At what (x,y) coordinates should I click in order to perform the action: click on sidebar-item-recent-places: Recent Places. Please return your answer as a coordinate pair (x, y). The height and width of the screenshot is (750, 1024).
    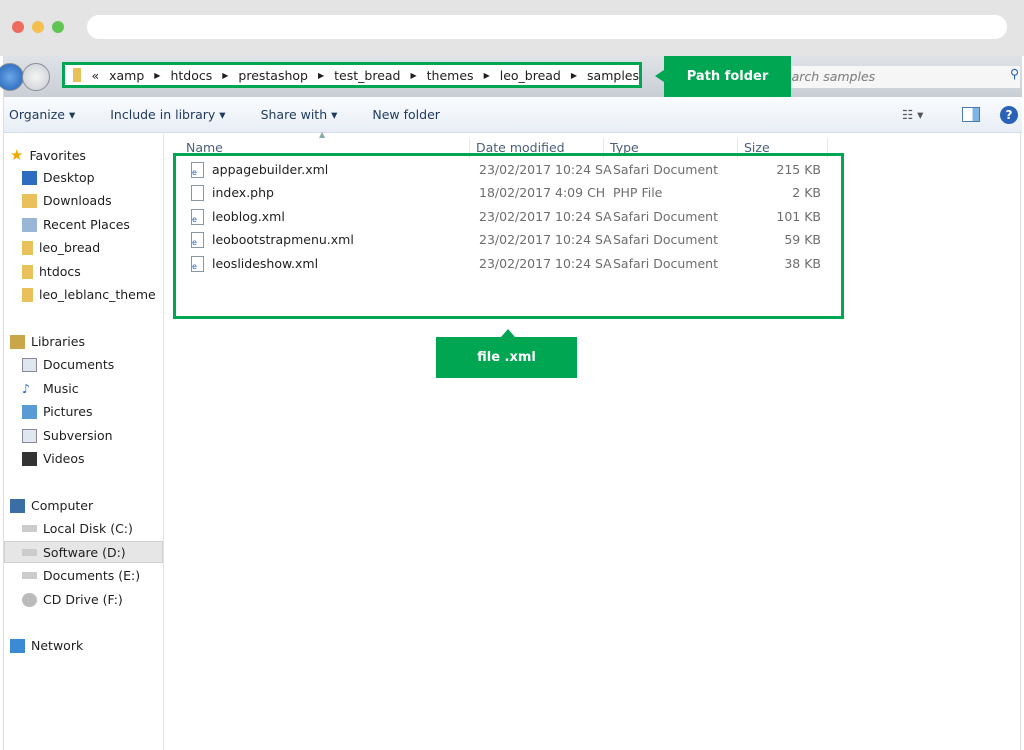
    Looking at the image, I should click on (76, 224).